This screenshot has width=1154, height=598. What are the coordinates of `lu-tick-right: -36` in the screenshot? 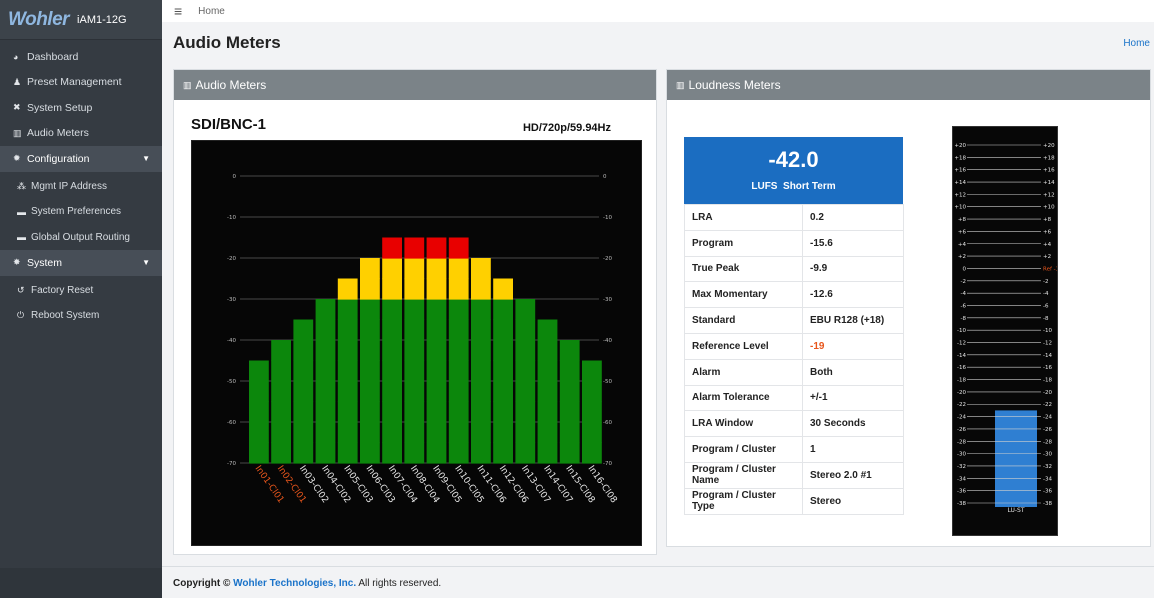 It's located at (1047, 492).